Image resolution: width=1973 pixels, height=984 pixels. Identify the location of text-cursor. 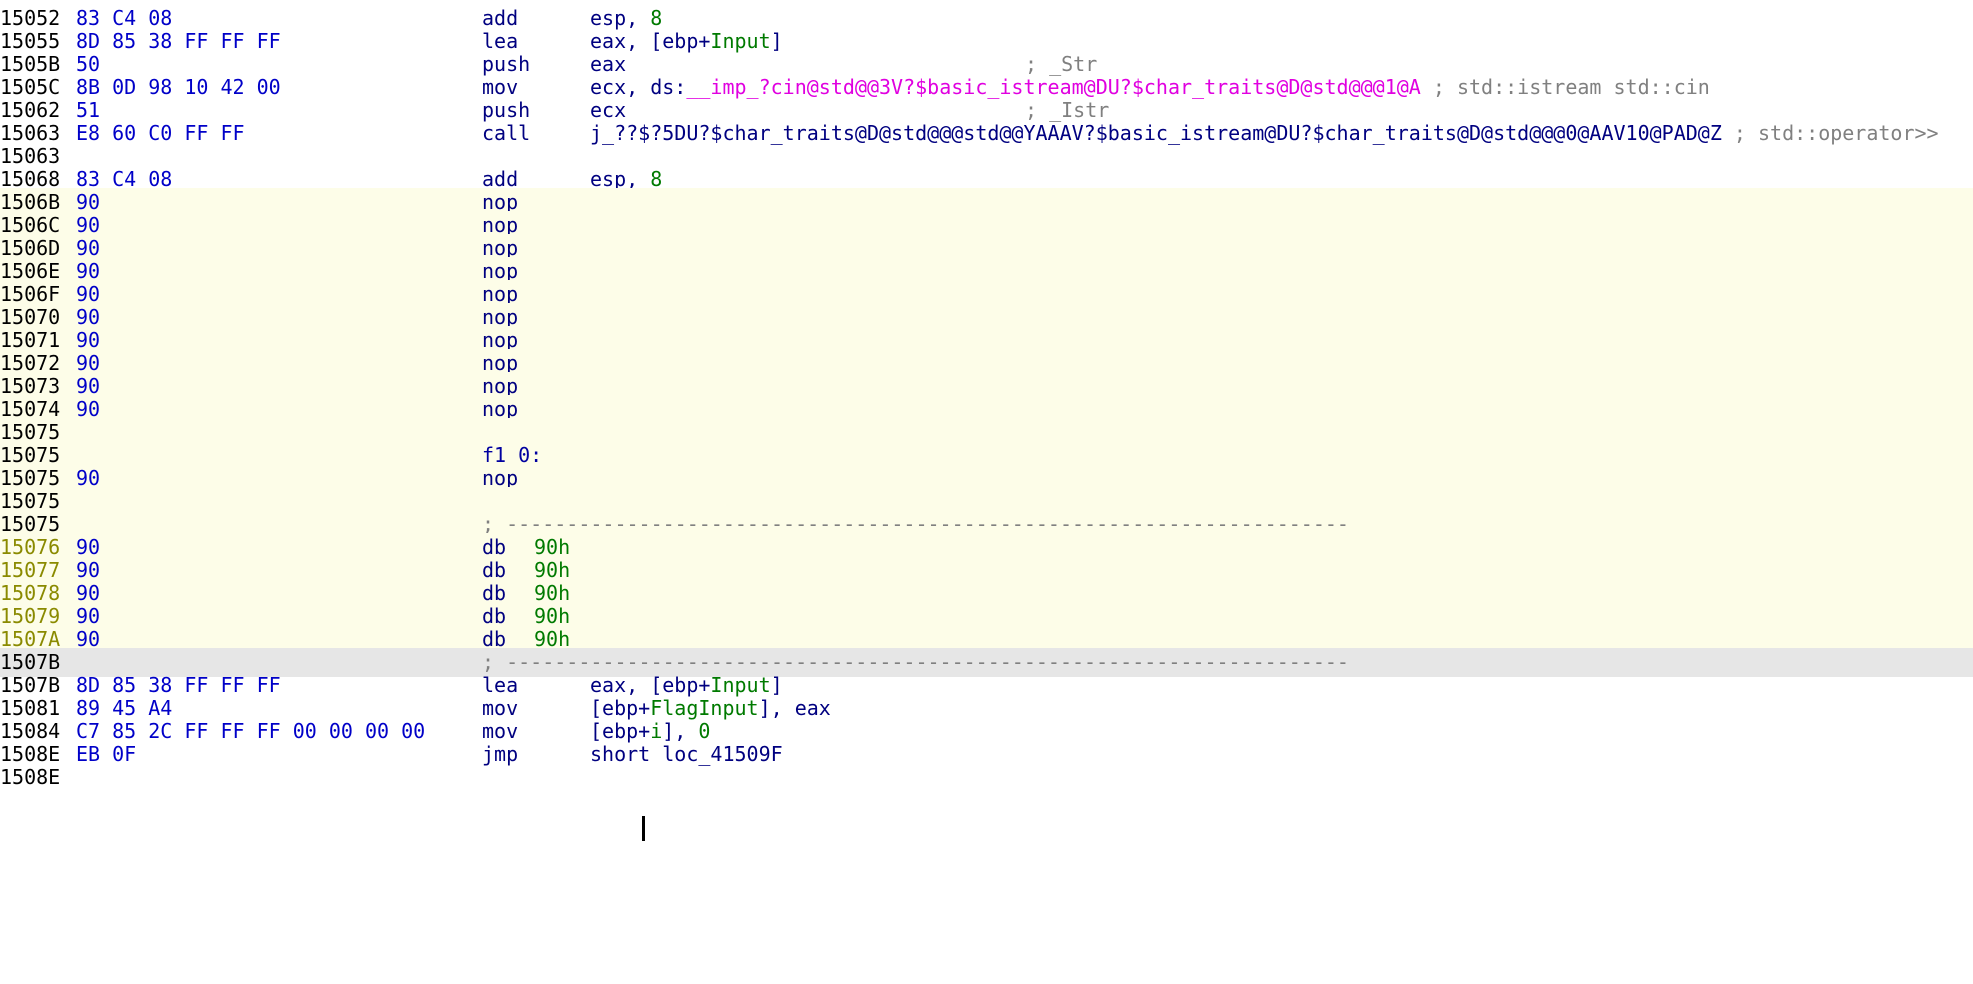
(643, 828).